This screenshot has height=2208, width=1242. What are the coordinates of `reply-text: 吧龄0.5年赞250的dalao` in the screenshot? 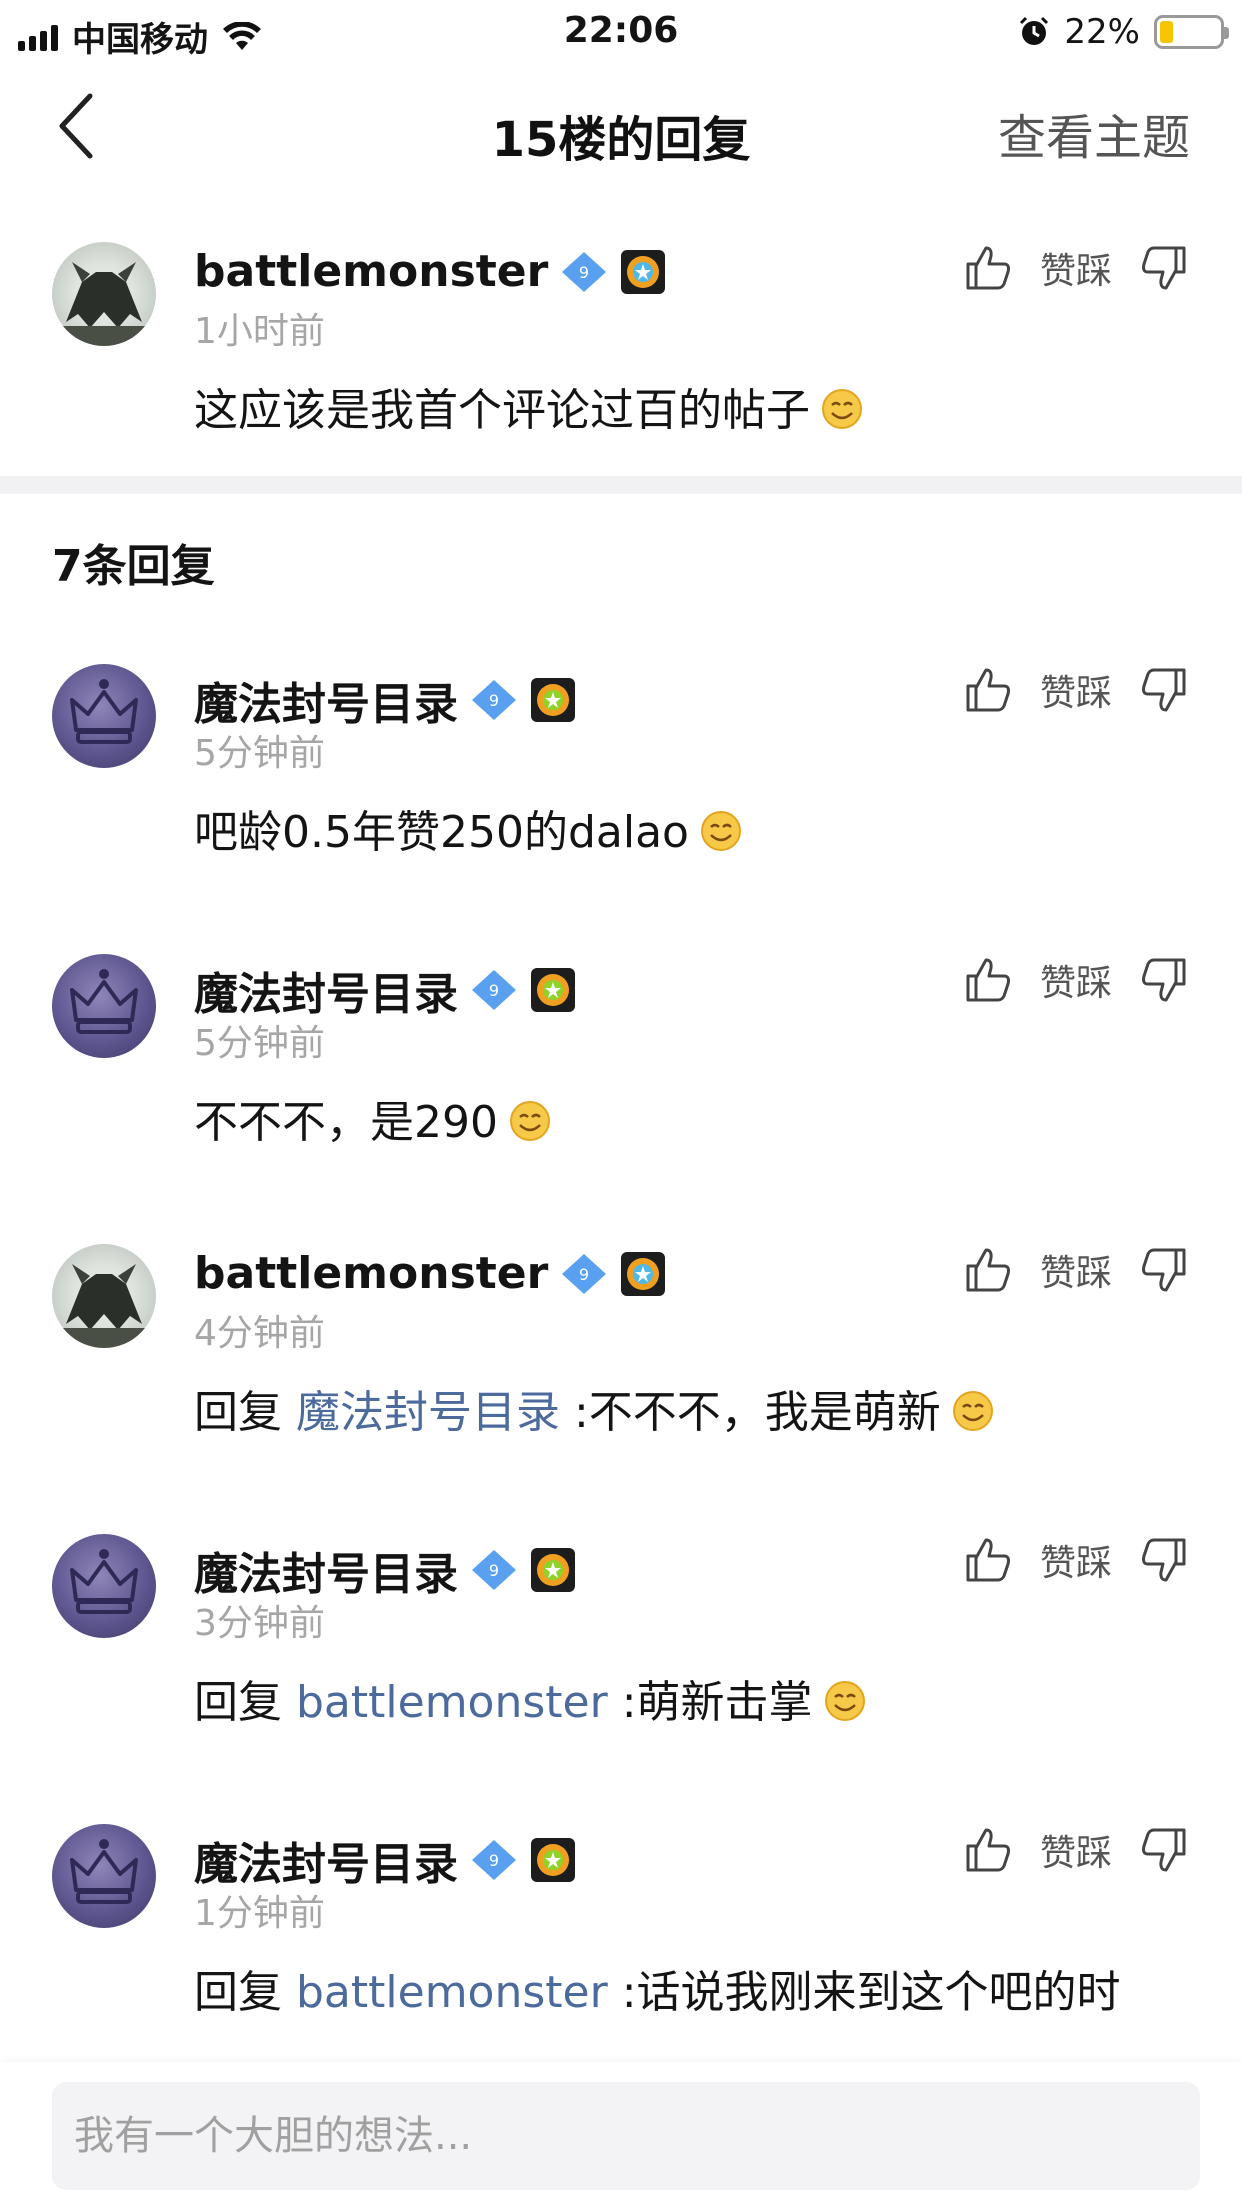 It's located at (441, 832).